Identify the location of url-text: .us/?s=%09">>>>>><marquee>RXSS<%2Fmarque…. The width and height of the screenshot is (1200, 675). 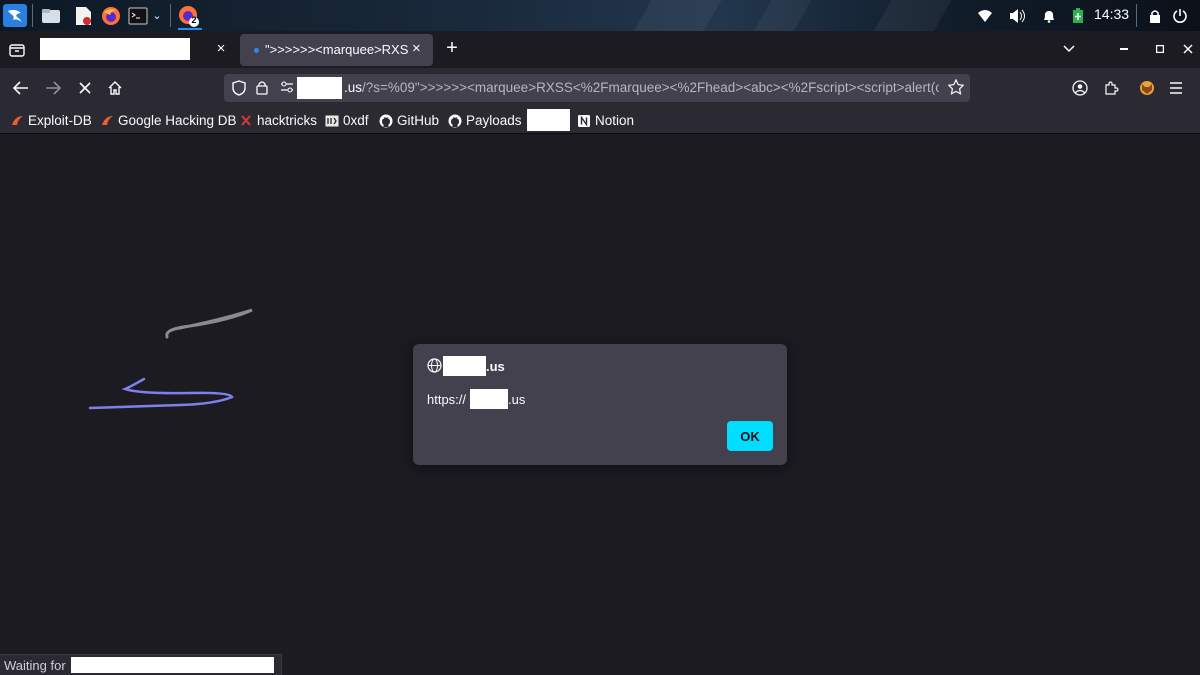
(641, 87).